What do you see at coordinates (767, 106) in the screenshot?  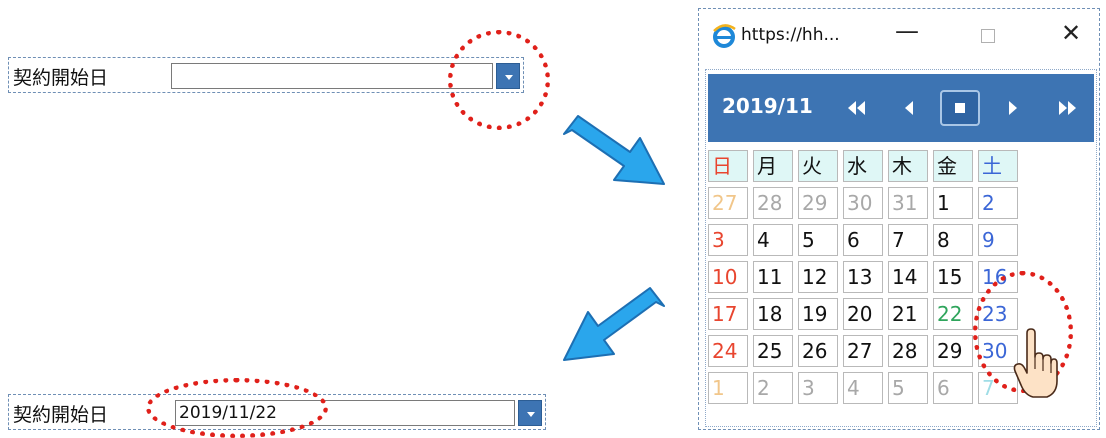 I see `calendar-month-label: 2019/11` at bounding box center [767, 106].